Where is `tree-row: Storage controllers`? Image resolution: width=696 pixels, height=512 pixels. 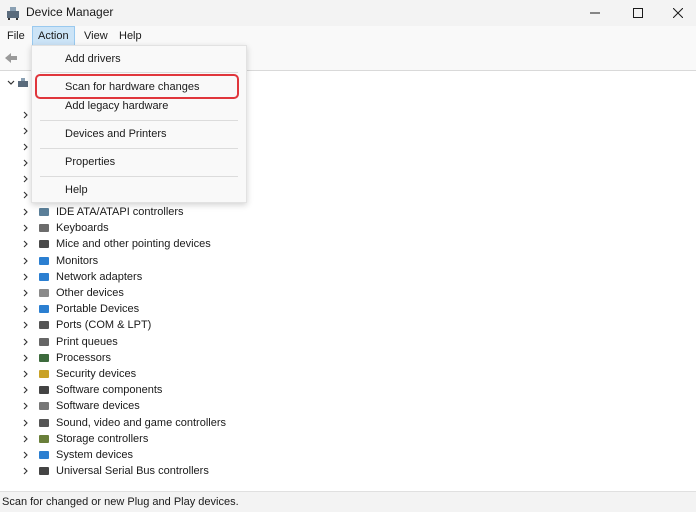
tree-row: Storage controllers is located at coordinates (348, 439).